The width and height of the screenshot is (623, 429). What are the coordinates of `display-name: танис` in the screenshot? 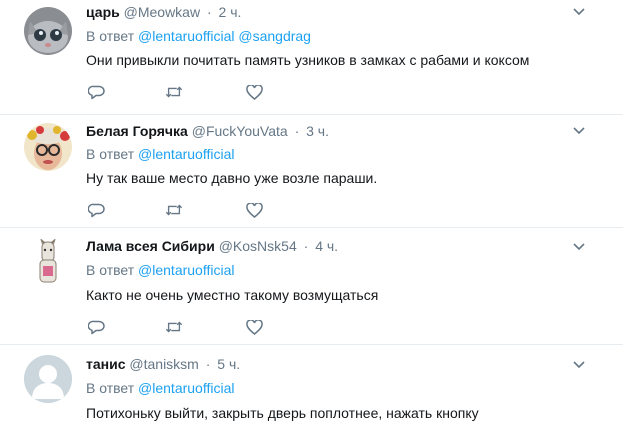 It's located at (106, 364).